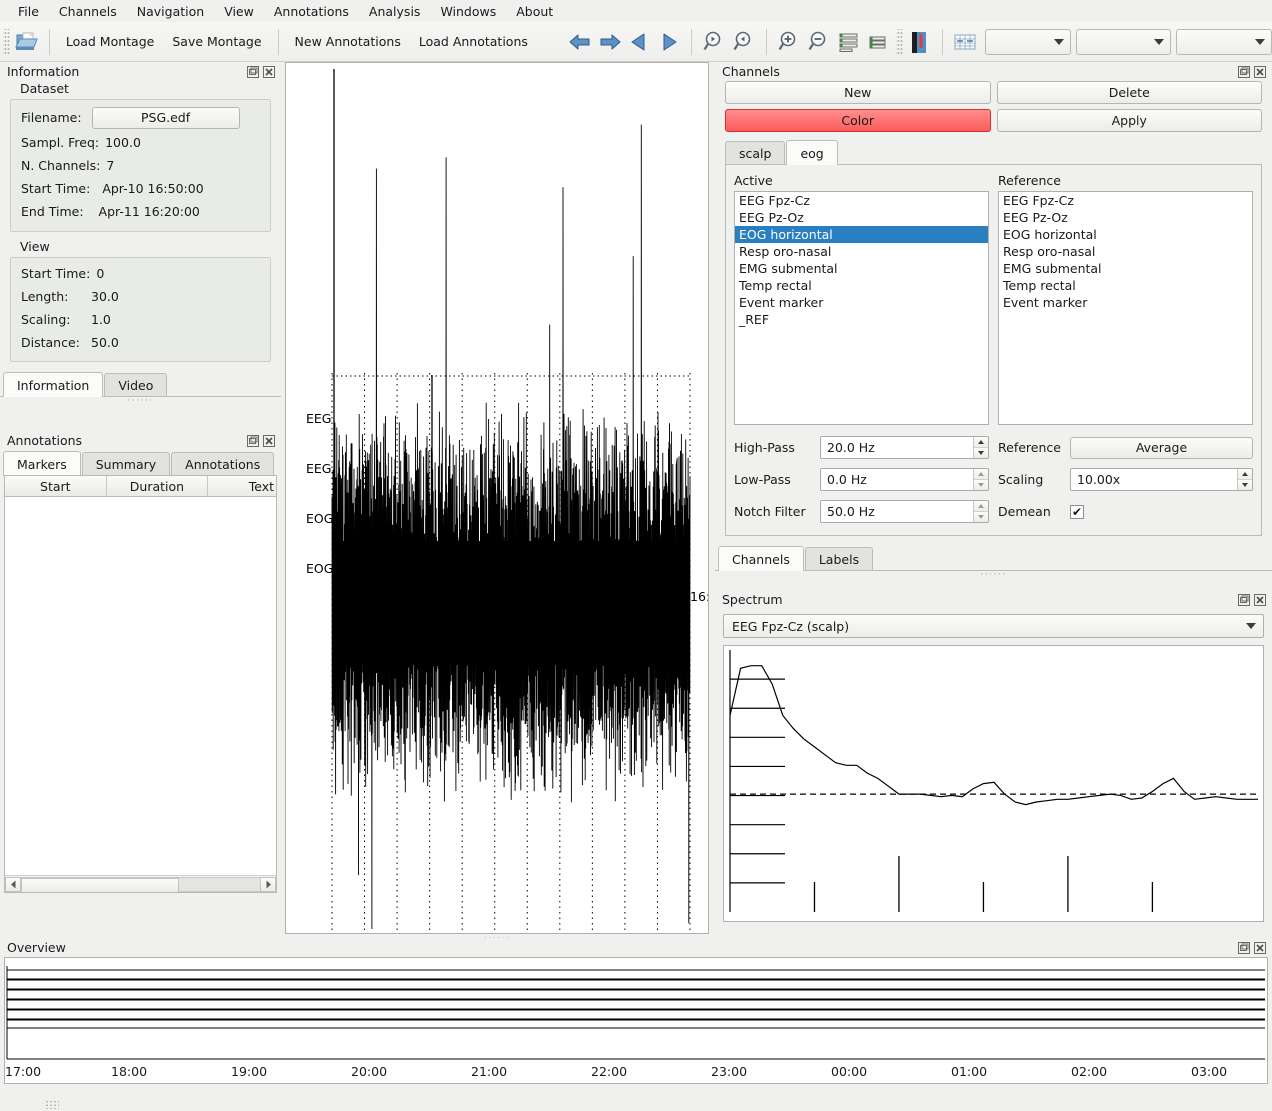 This screenshot has width=1272, height=1111. I want to click on reference-list-item: EMG submental, so click(1125, 268).